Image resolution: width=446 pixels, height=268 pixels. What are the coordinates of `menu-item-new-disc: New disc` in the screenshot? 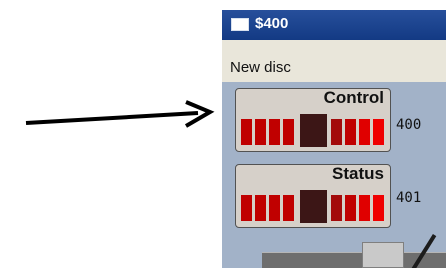 It's located at (260, 67).